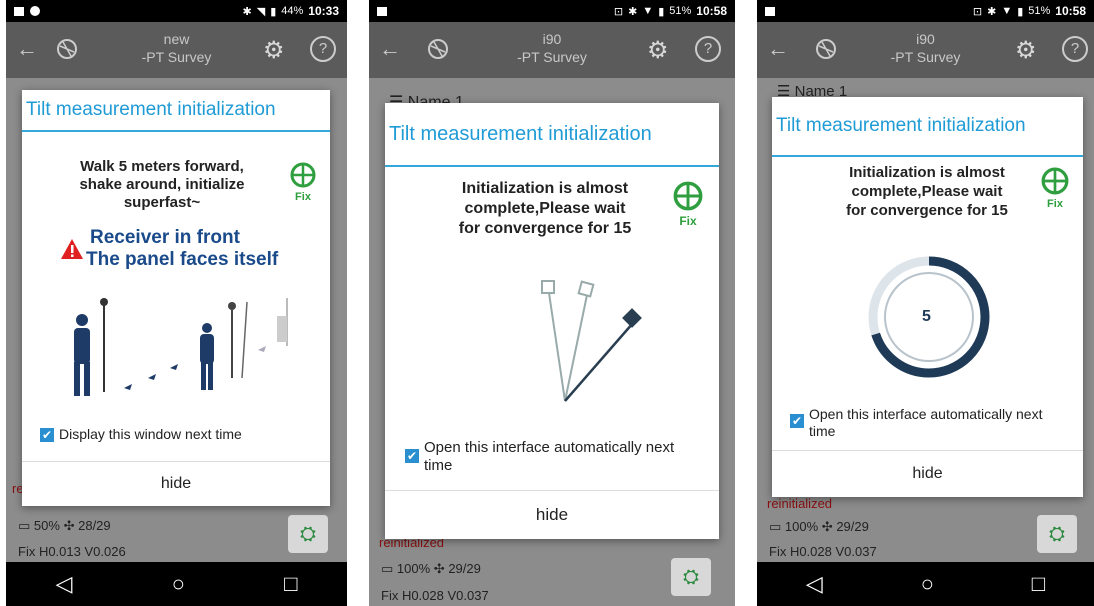 The height and width of the screenshot is (606, 1094). I want to click on message-line: Walk 5 meters forward,, so click(162, 166).